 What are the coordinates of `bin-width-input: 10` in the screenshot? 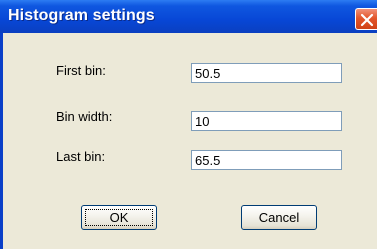 It's located at (266, 121).